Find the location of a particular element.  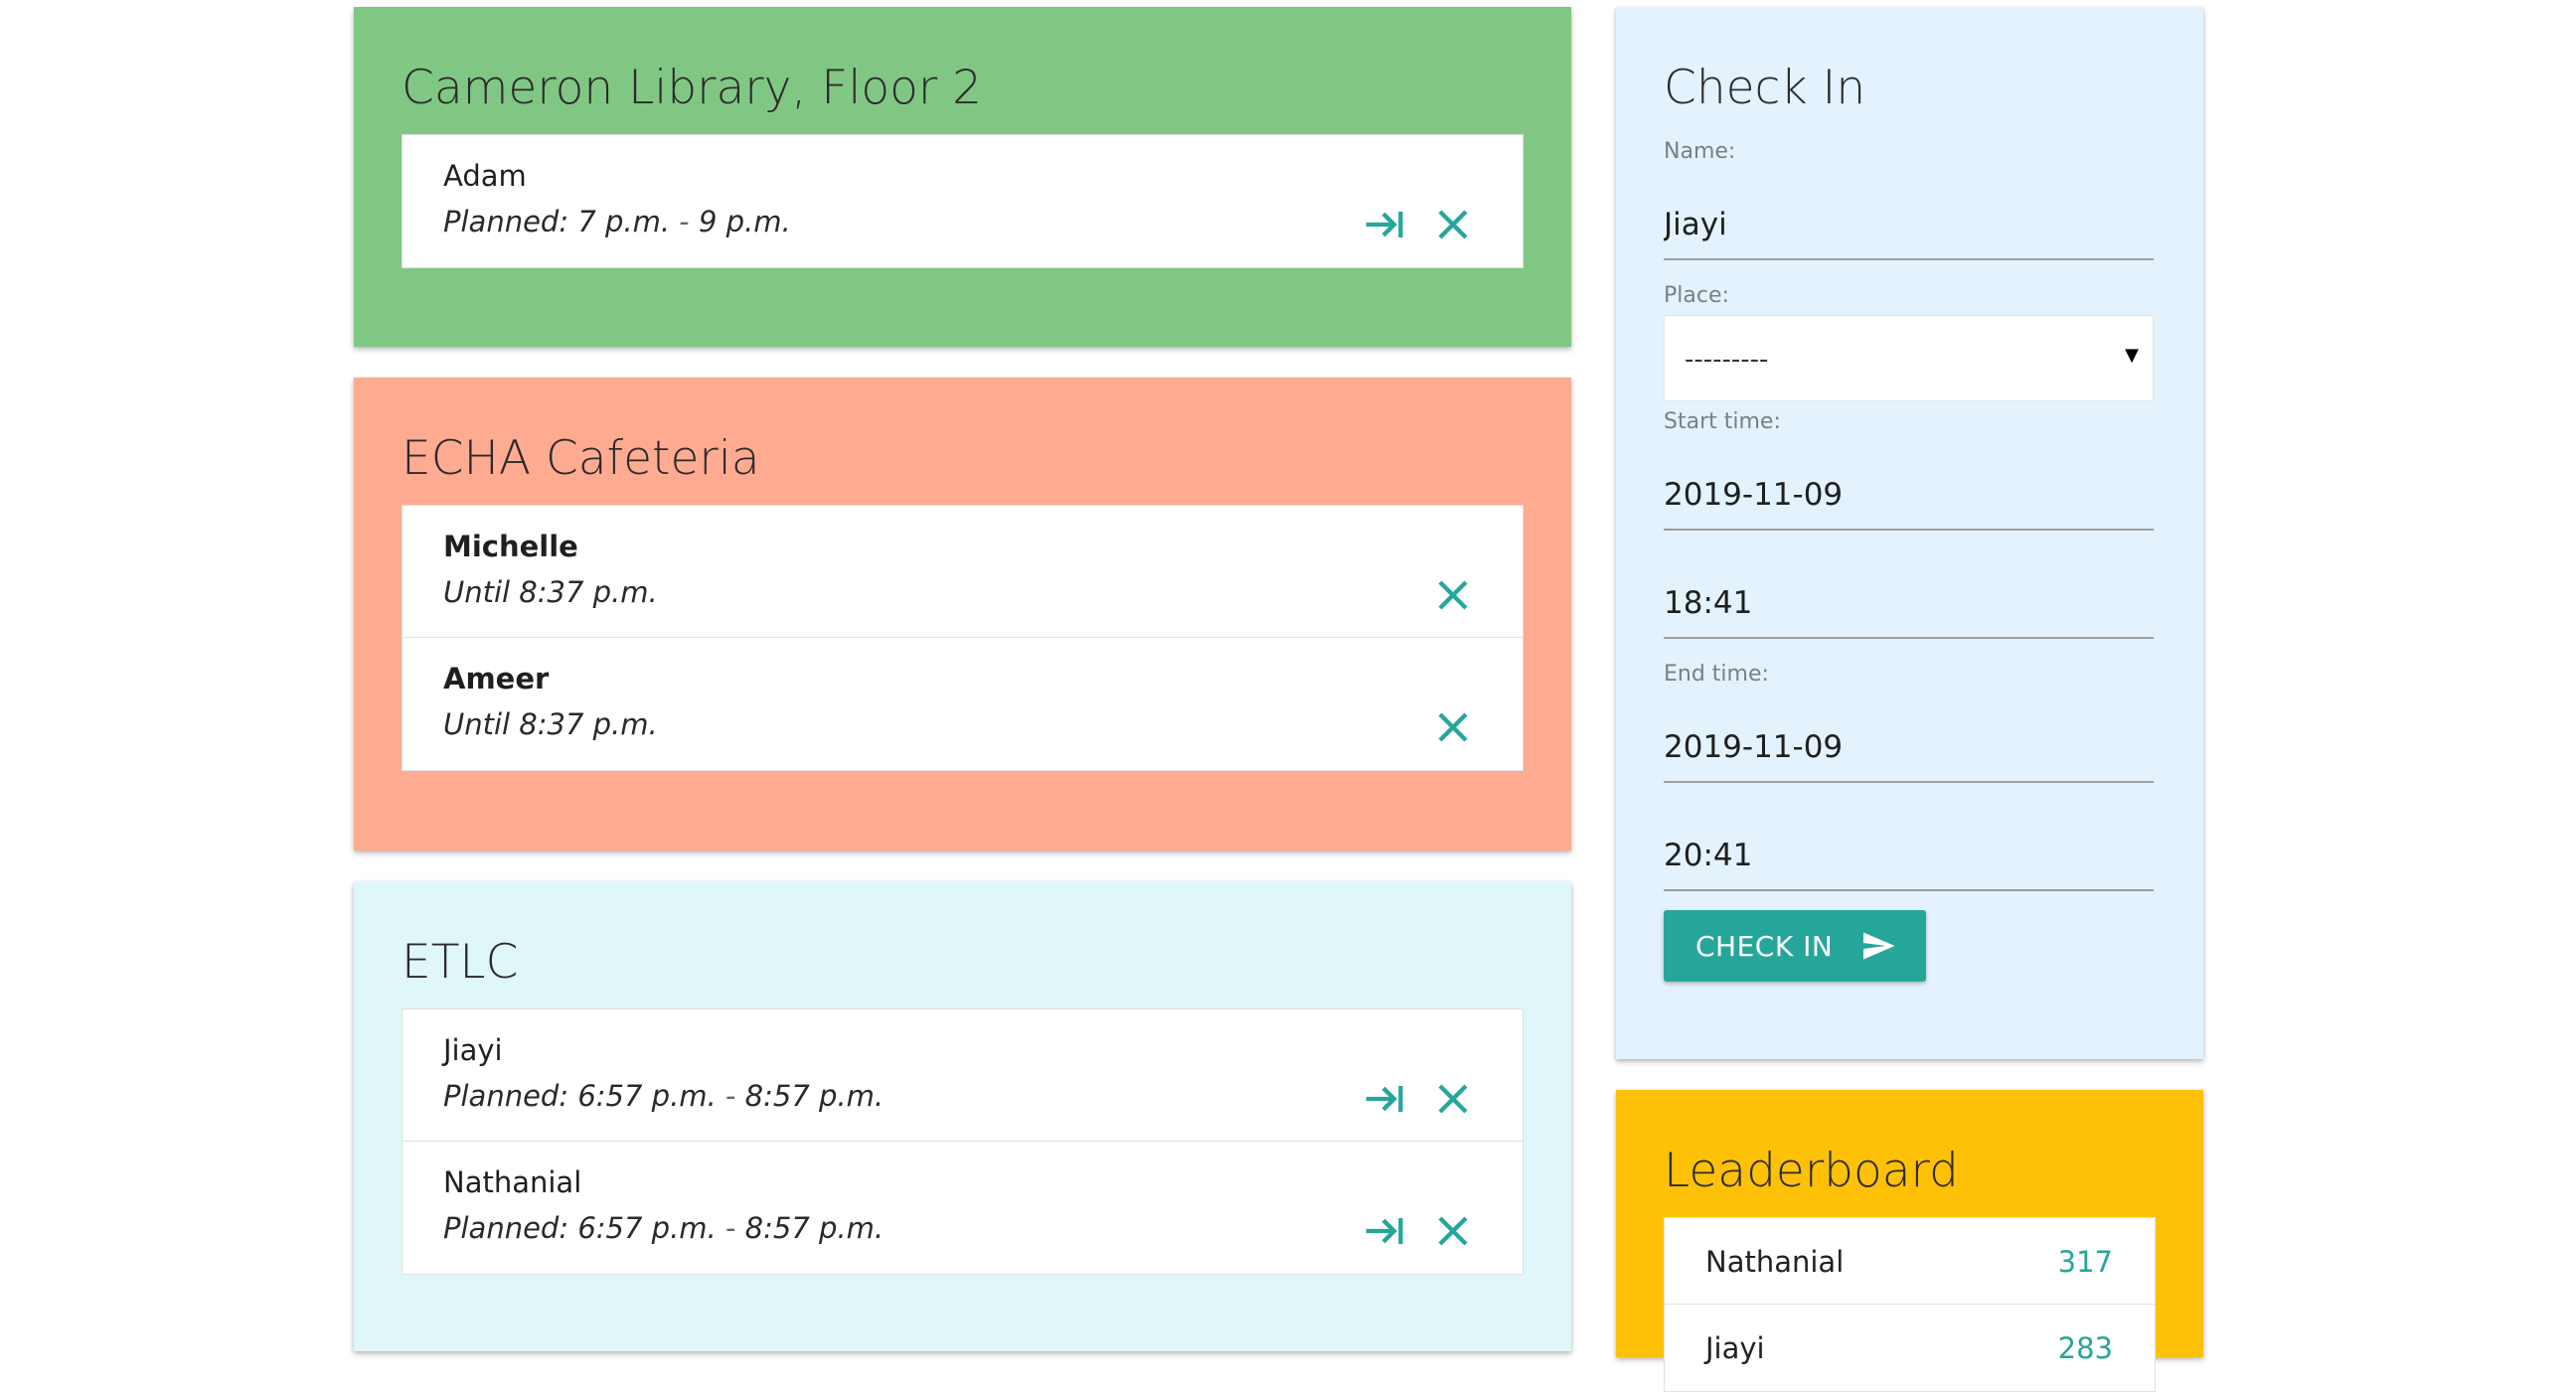

caret-down-icon: ▼ is located at coordinates (2132, 355).